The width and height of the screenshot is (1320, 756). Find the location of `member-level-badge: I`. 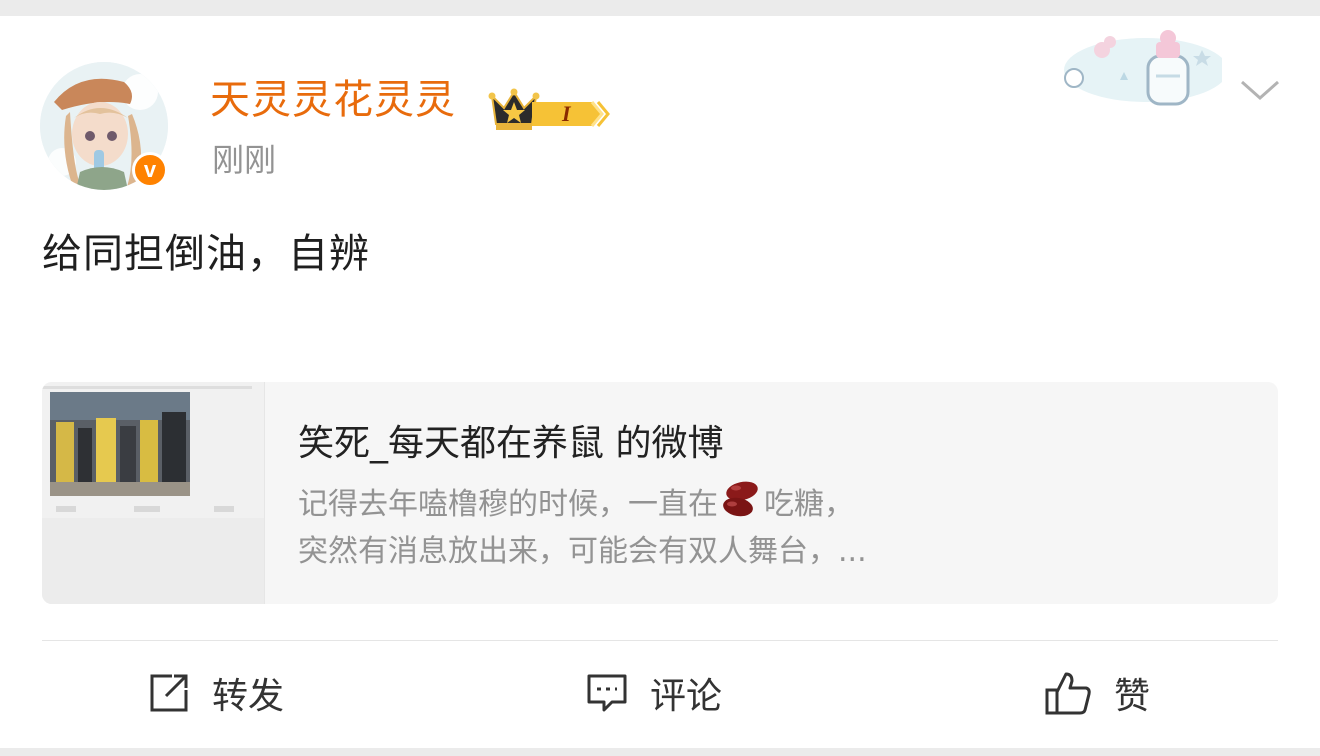

member-level-badge: I is located at coordinates (549, 110).